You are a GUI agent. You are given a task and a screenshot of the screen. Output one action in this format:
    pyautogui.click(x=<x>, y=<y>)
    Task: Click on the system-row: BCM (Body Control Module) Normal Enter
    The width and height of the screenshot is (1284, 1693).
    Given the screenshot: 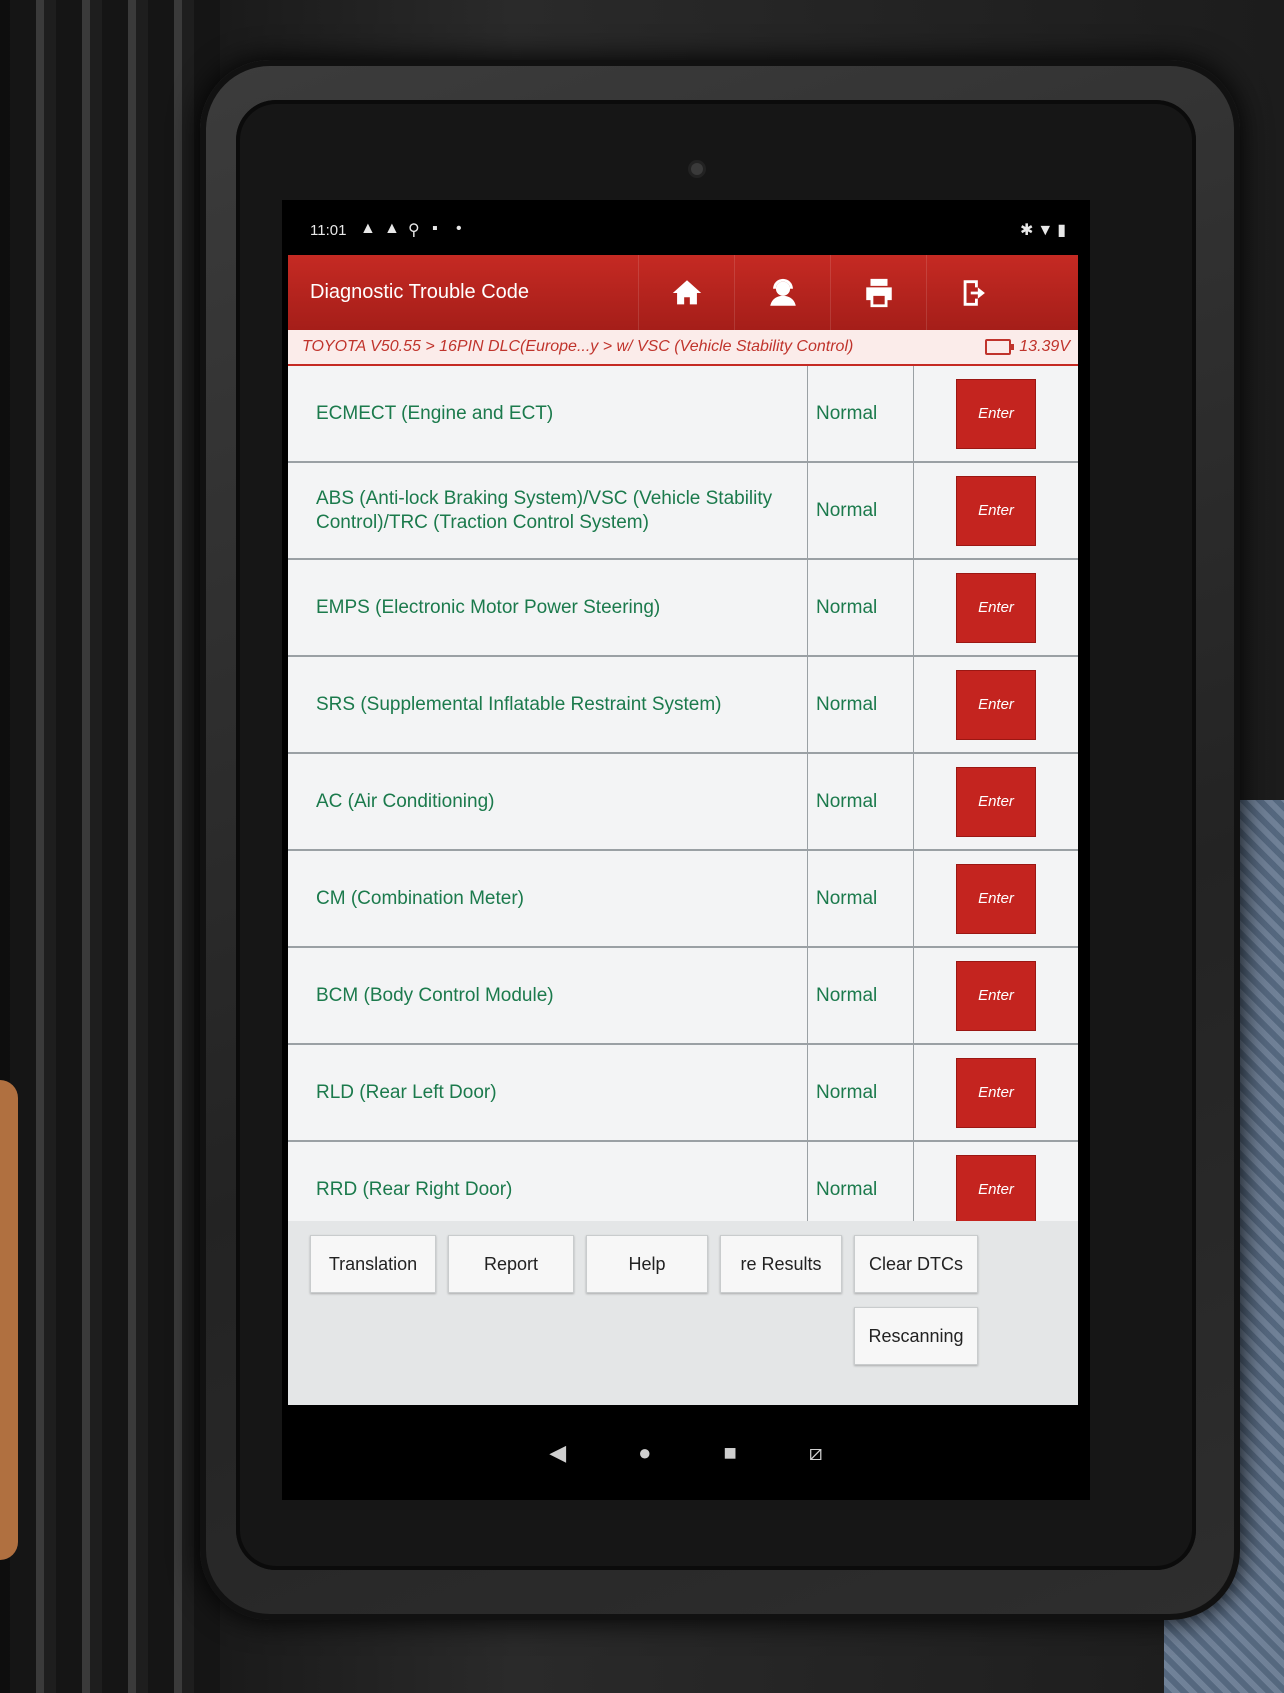 What is the action you would take?
    pyautogui.click(x=683, y=996)
    